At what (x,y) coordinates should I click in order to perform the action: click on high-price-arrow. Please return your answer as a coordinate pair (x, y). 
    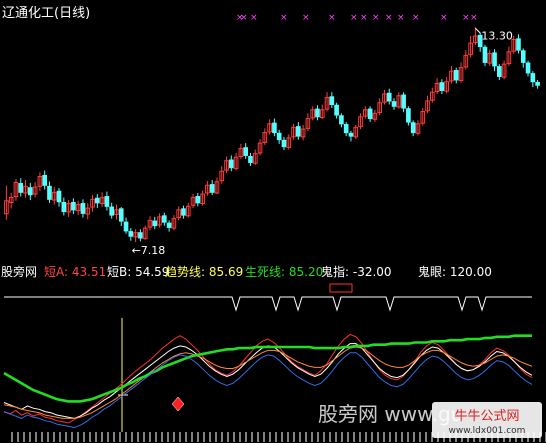
    Looking at the image, I should click on (478, 30).